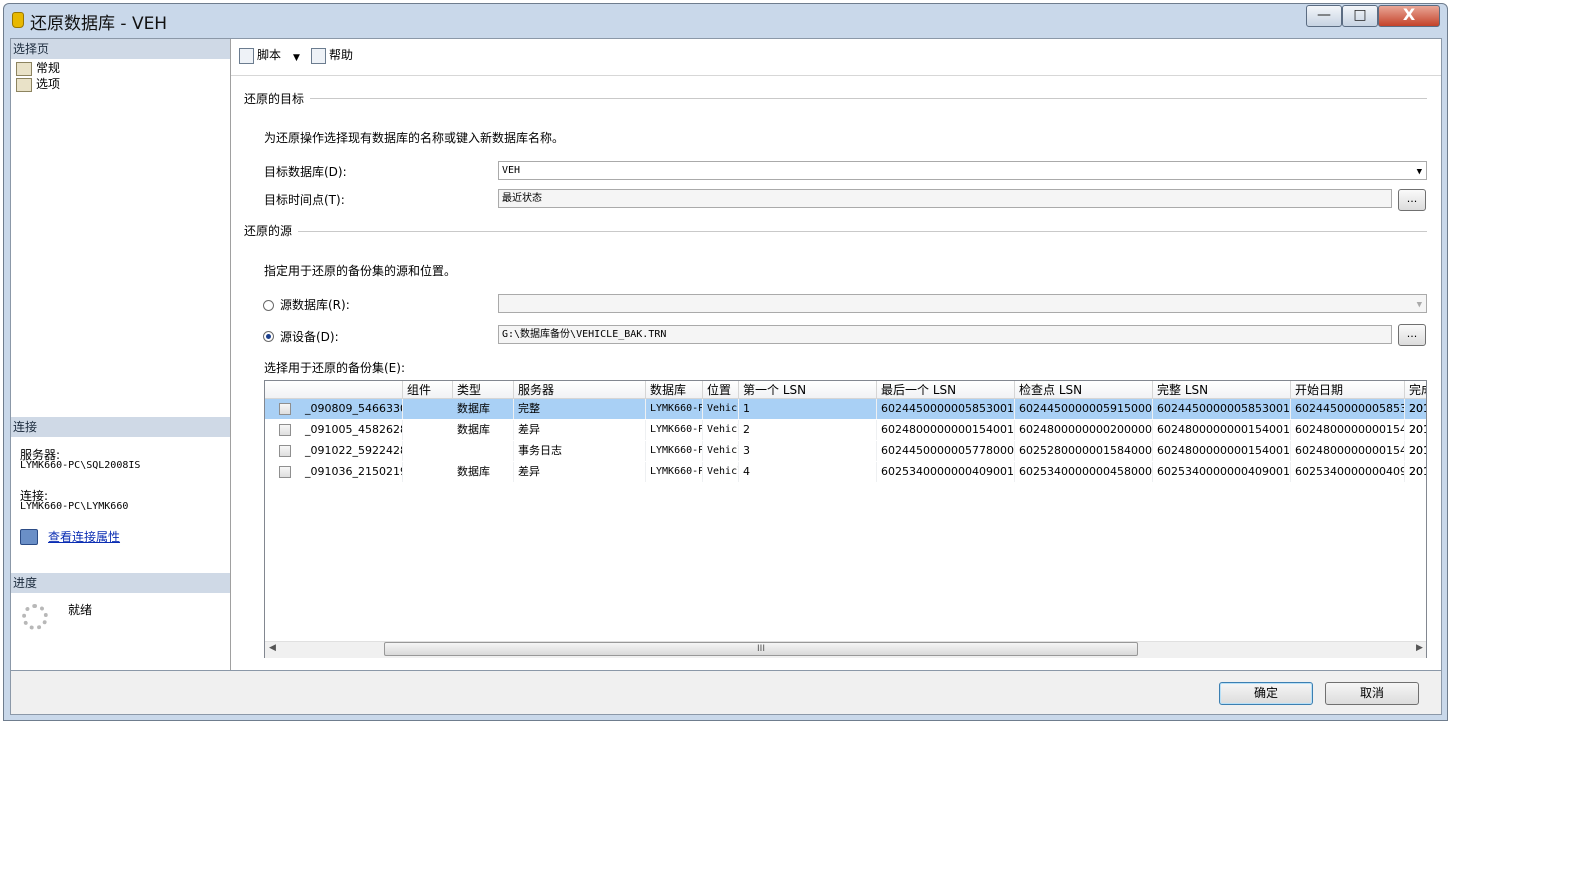 This screenshot has width=1591, height=872. Describe the element at coordinates (352, 451) in the screenshot. I see `table-cell: _091022_5922428` at that location.